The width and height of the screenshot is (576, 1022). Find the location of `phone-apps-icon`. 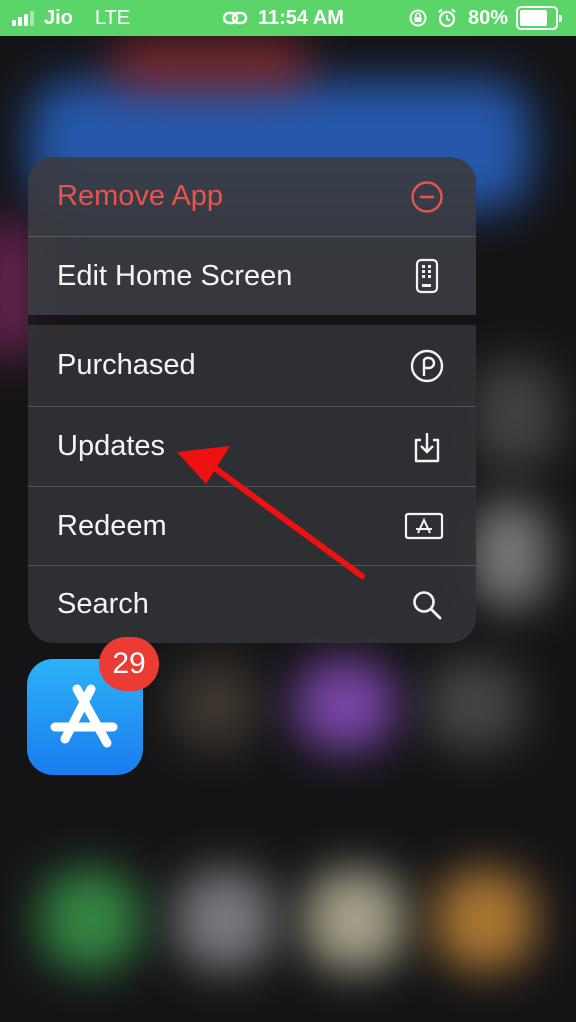

phone-apps-icon is located at coordinates (427, 276).